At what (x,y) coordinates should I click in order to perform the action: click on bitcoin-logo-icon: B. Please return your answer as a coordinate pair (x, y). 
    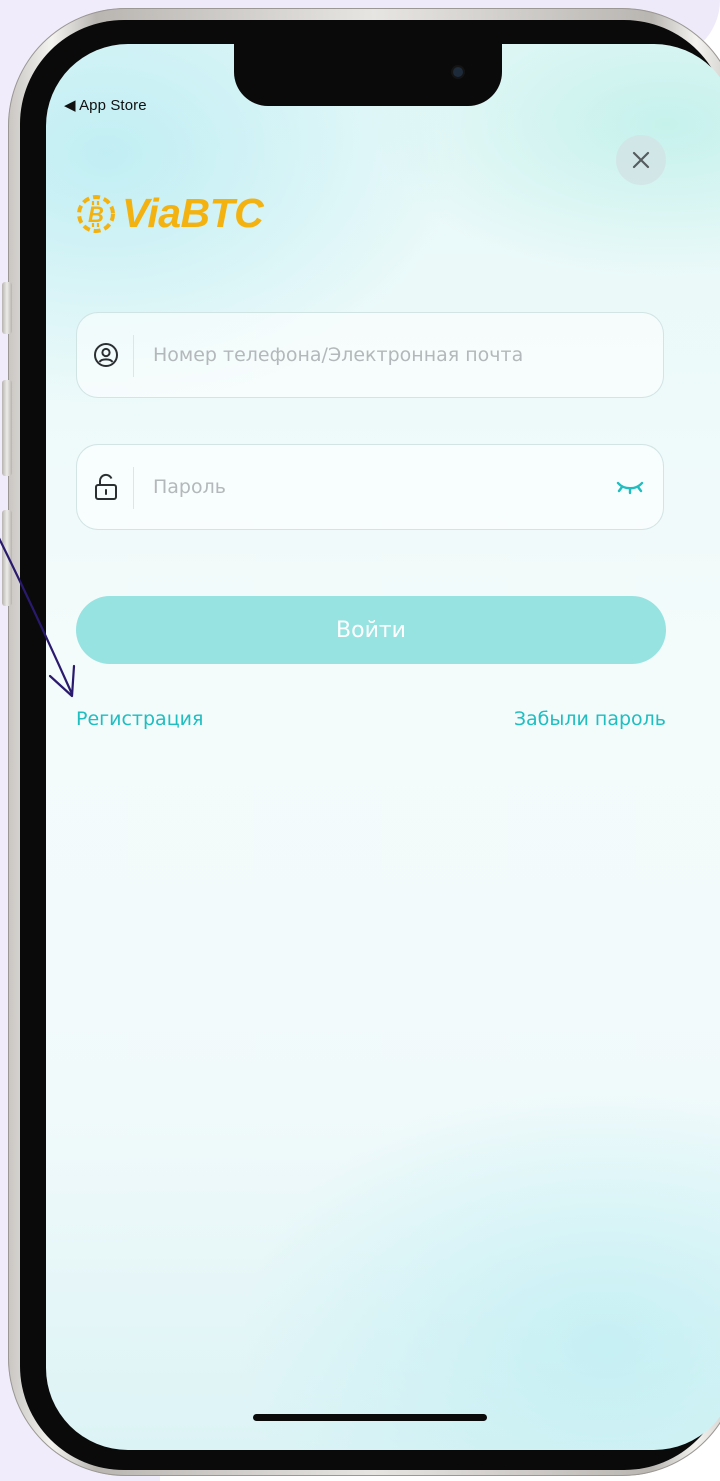
    Looking at the image, I should click on (96, 213).